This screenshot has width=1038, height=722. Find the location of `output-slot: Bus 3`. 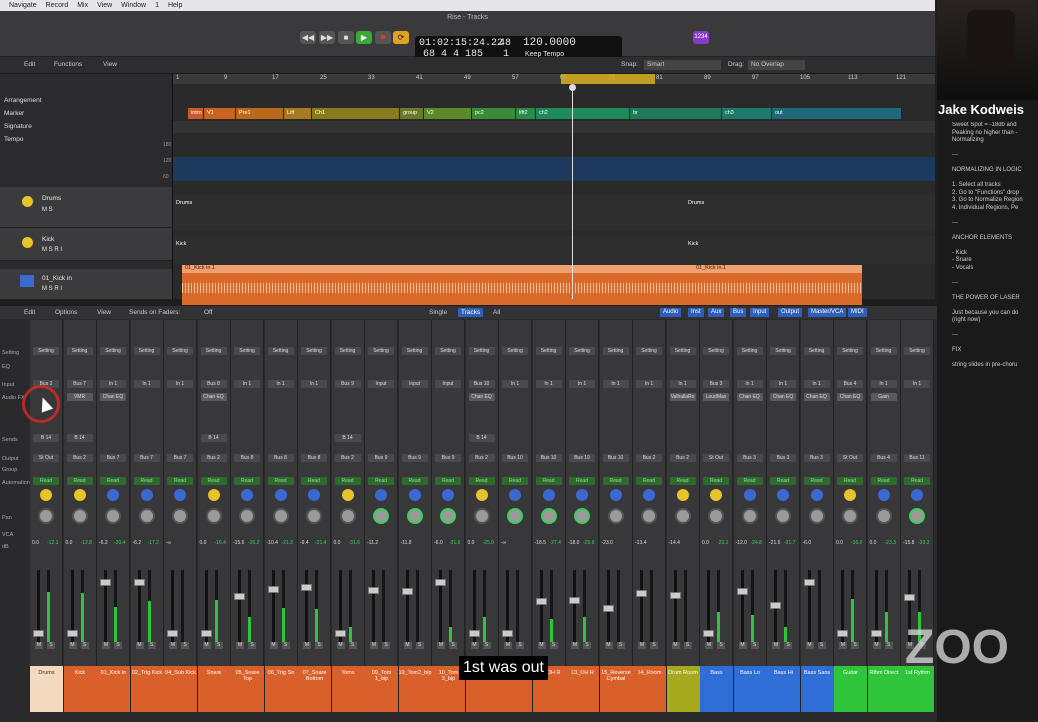

output-slot: Bus 3 is located at coordinates (816, 458).